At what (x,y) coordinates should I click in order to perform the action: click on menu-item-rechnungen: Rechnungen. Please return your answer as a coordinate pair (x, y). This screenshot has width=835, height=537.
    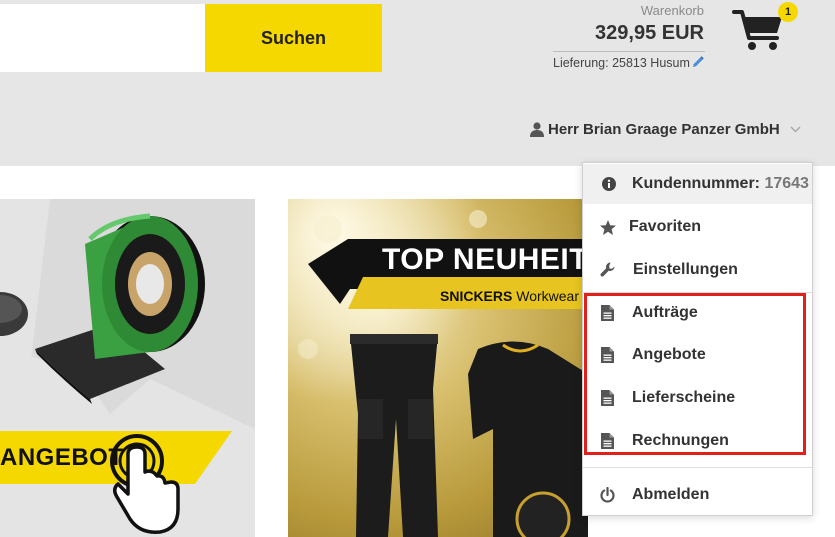
    Looking at the image, I should click on (697, 441).